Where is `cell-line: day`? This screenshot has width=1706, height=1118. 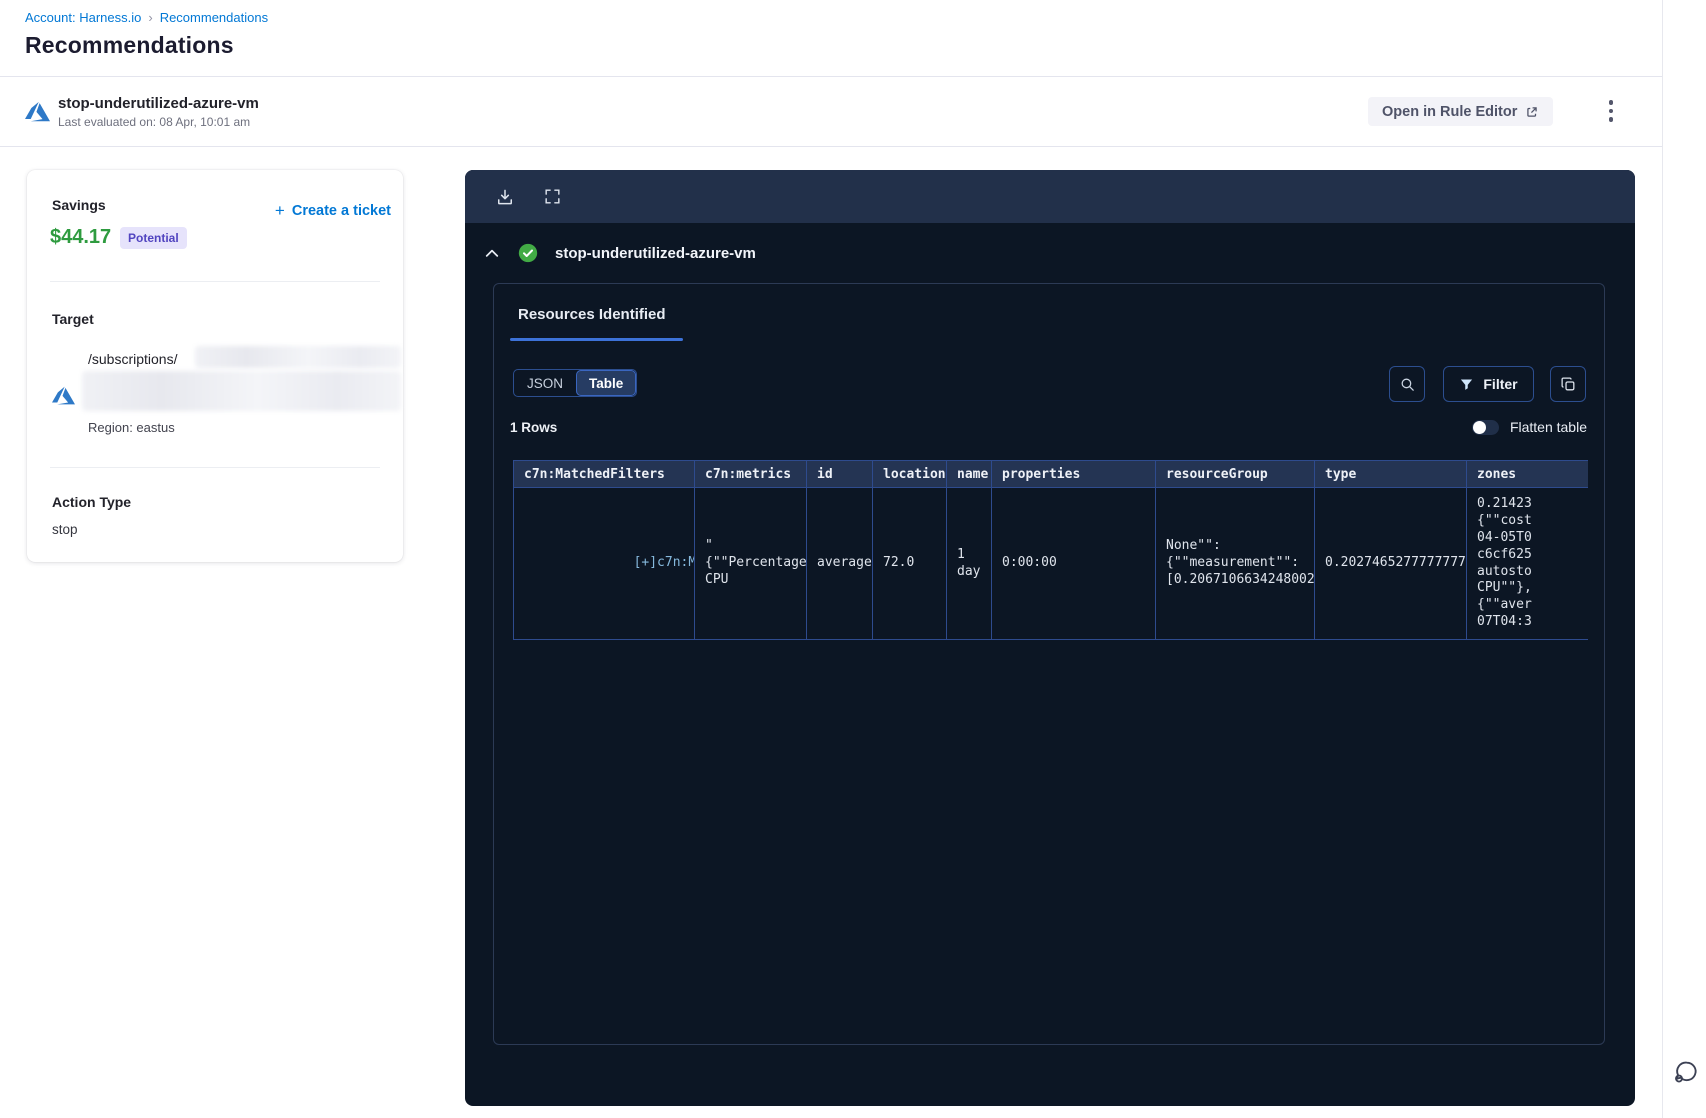 cell-line: day is located at coordinates (969, 571).